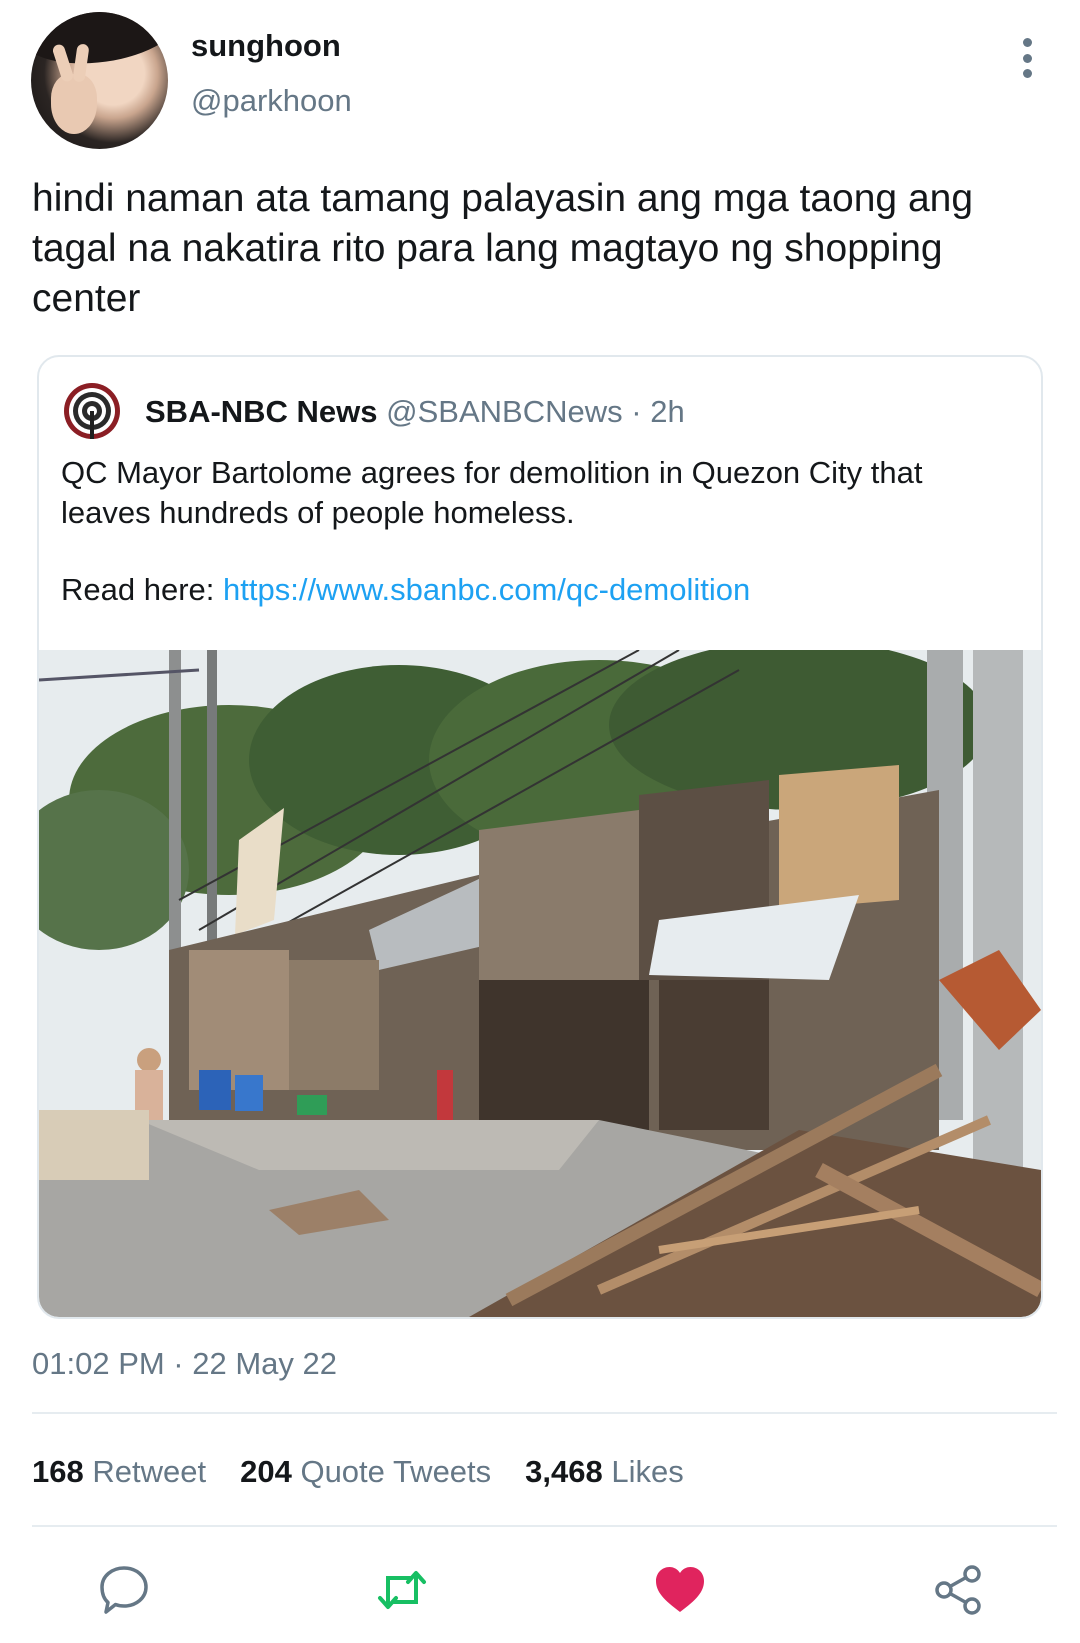  What do you see at coordinates (396, 1471) in the screenshot?
I see `quote-label: Quote Tweets` at bounding box center [396, 1471].